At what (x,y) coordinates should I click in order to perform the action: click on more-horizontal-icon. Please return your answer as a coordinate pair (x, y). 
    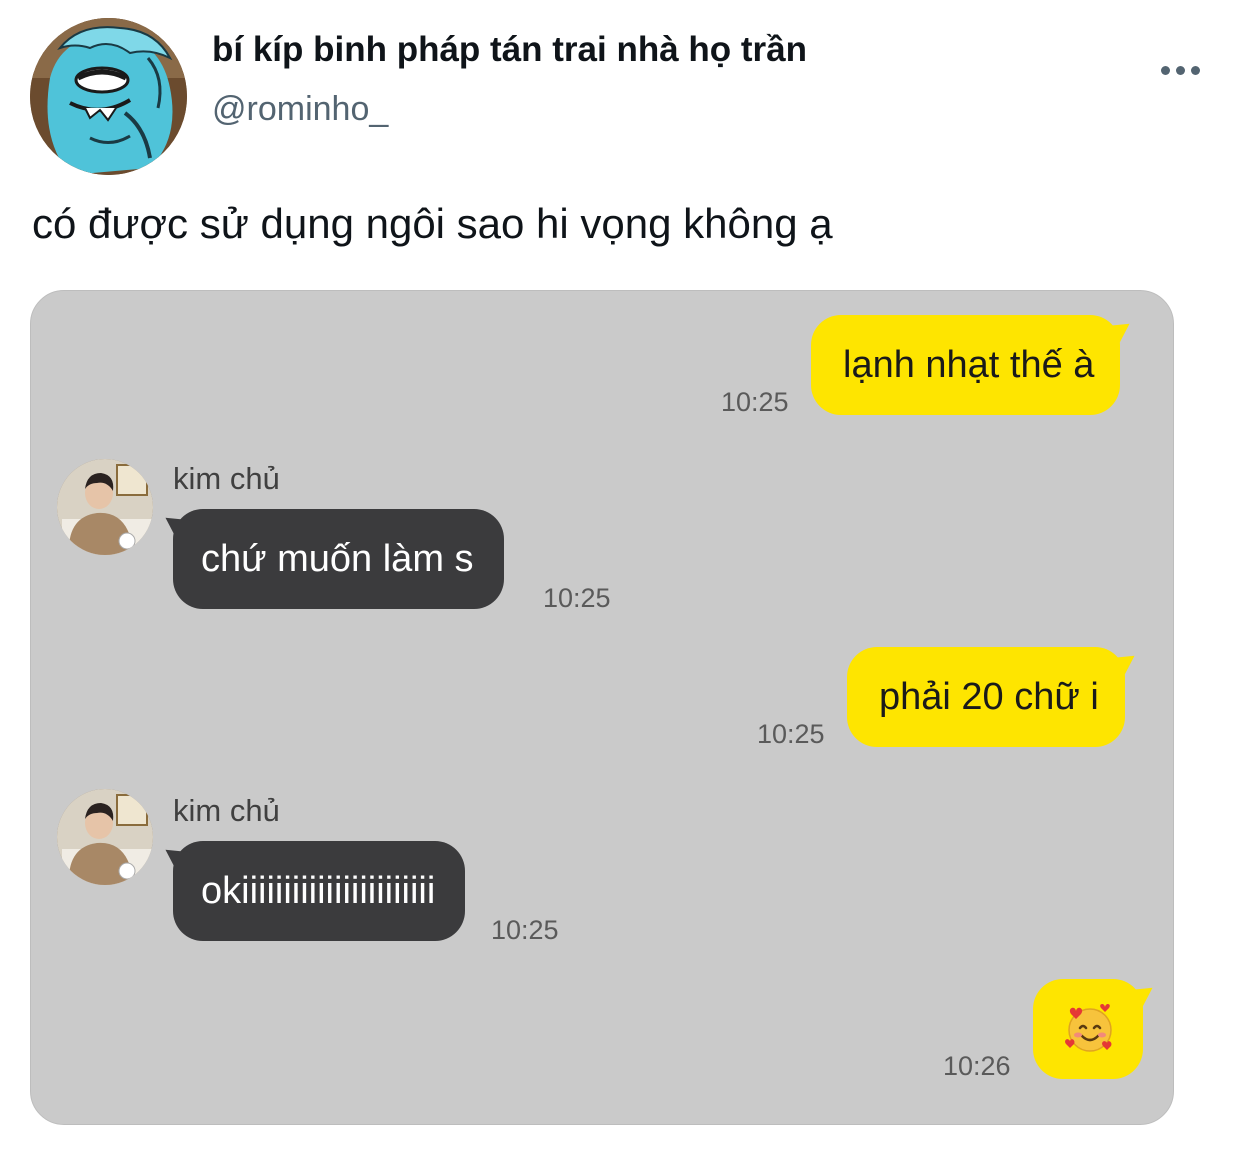
    Looking at the image, I should click on (1165, 70).